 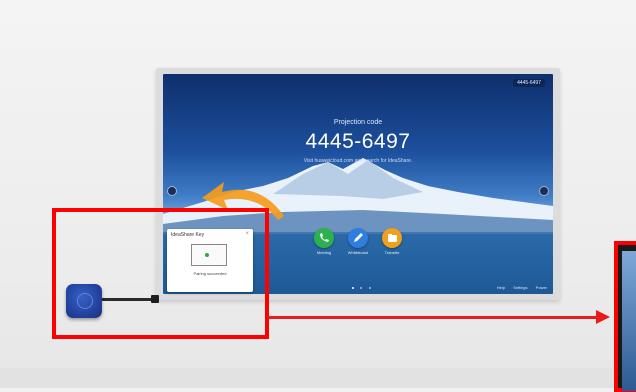 I want to click on left-side-button, so click(x=172, y=191).